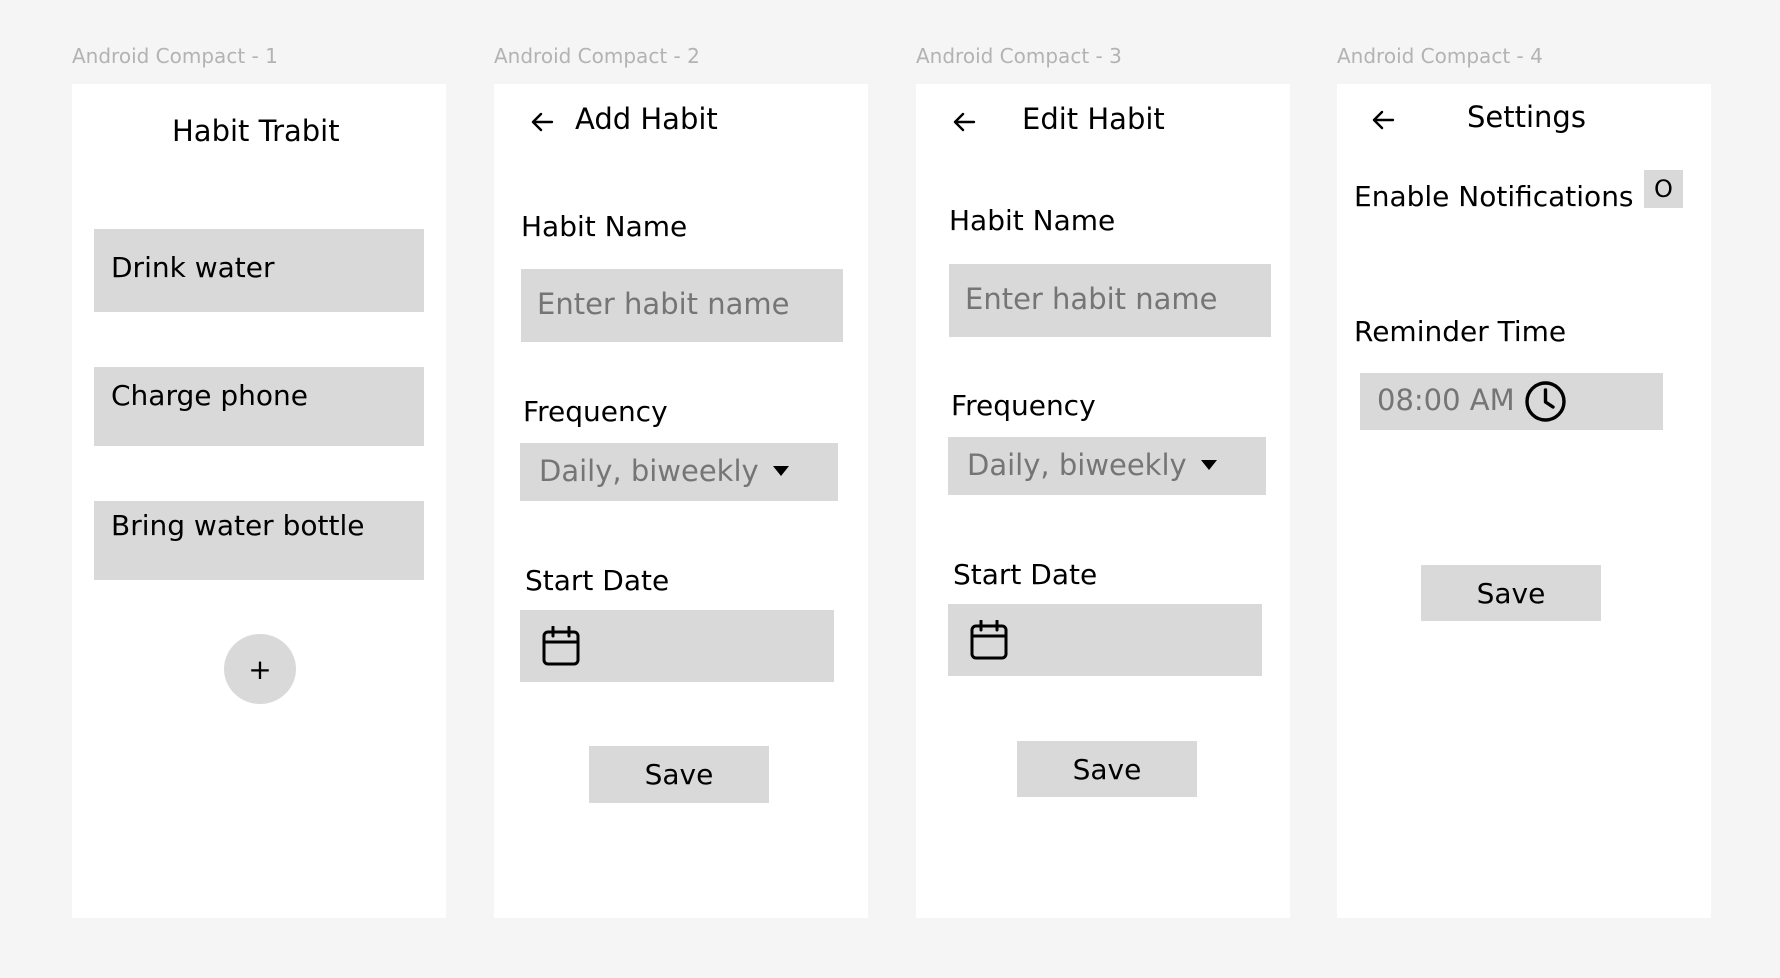 This screenshot has width=1780, height=978. I want to click on frame-label-4: Android Compact - 4, so click(1440, 56).